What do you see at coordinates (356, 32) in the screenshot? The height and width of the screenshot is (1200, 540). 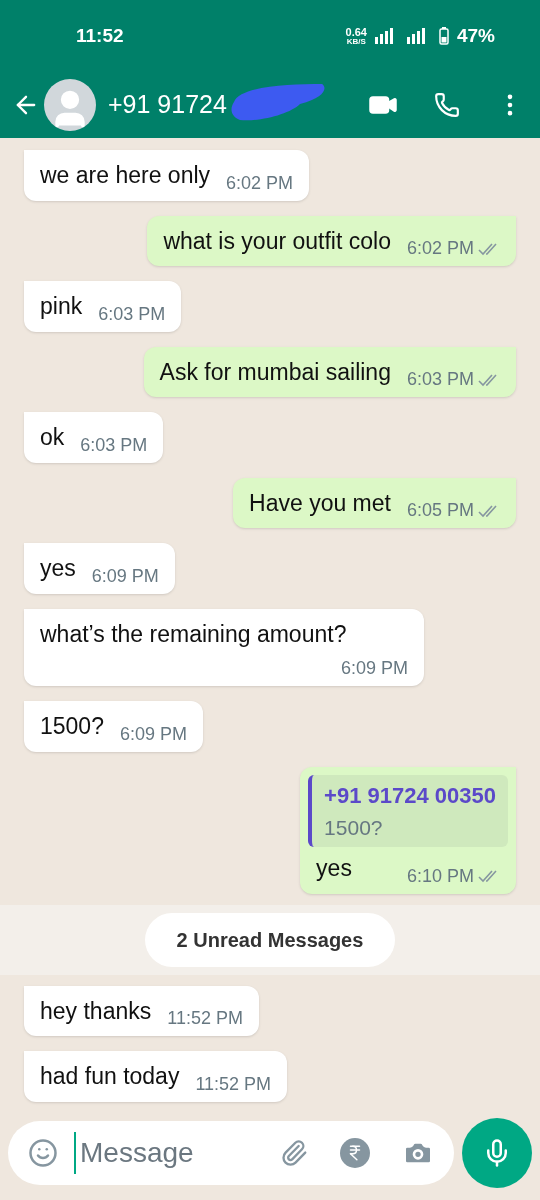 I see `network-speed: 0.64` at bounding box center [356, 32].